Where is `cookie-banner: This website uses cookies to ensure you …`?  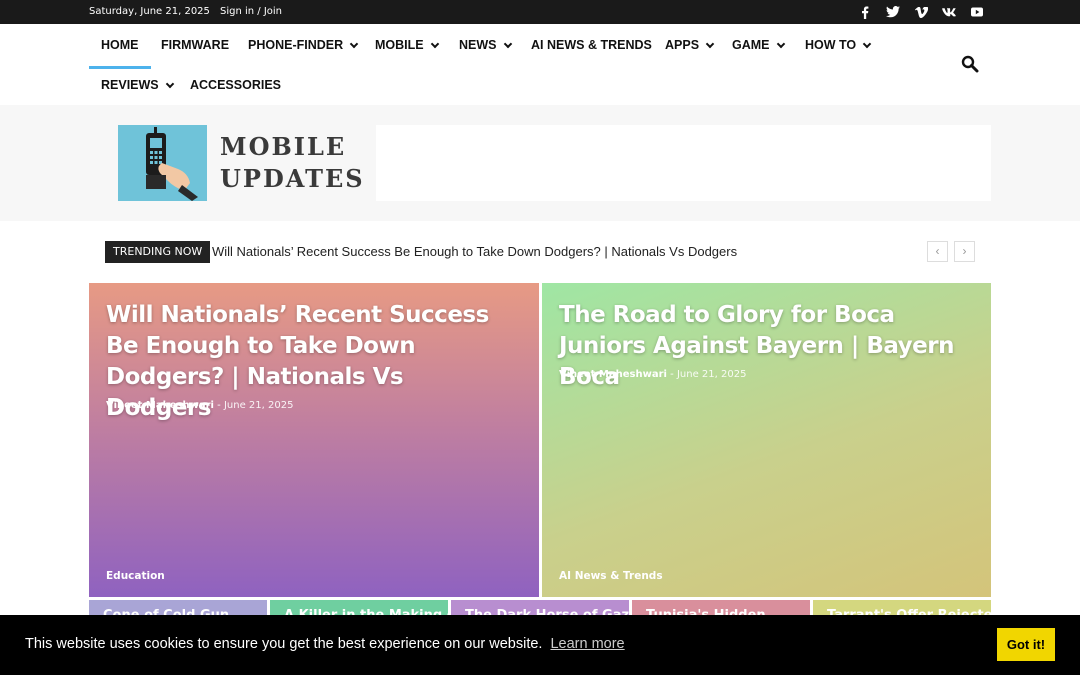 cookie-banner: This website uses cookies to ensure you … is located at coordinates (540, 645).